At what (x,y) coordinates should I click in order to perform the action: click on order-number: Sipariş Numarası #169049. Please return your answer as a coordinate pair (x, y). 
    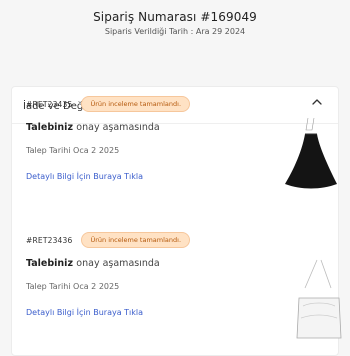
    Looking at the image, I should click on (175, 17).